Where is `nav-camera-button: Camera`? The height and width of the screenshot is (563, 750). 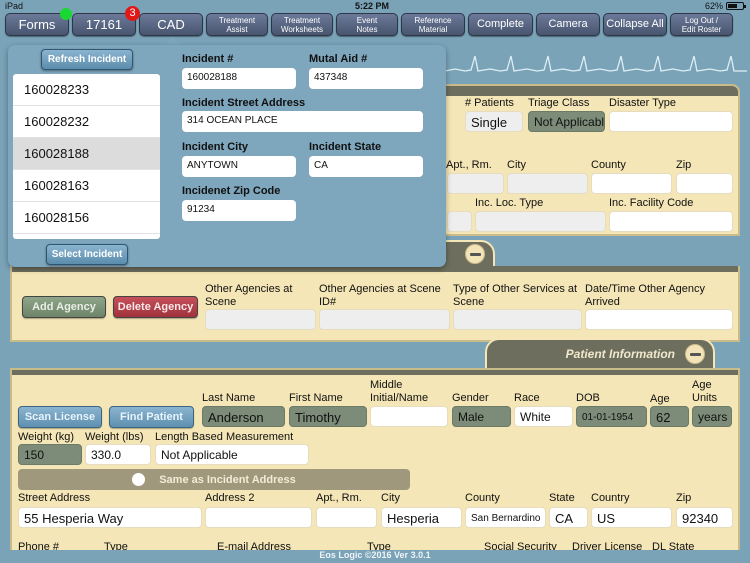
nav-camera-button: Camera is located at coordinates (568, 24).